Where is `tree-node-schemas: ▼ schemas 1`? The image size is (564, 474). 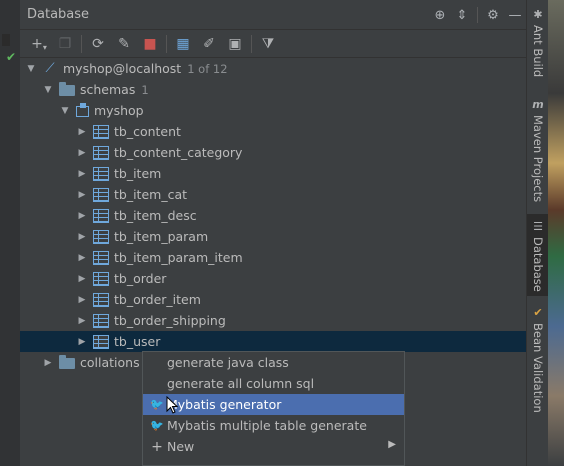
tree-node-schemas: ▼ schemas 1 is located at coordinates (273, 89).